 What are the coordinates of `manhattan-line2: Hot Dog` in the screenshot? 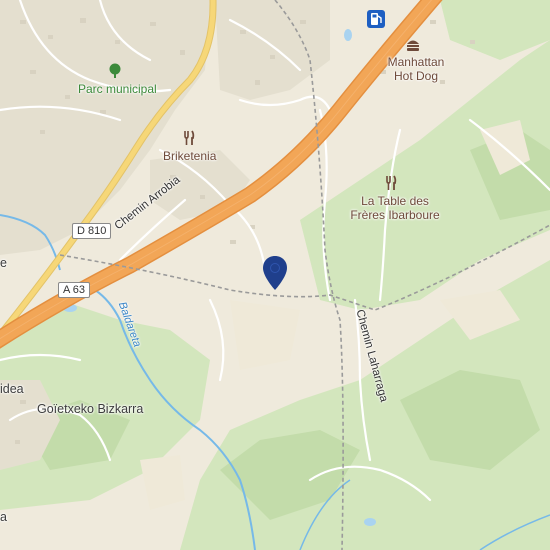 It's located at (416, 76).